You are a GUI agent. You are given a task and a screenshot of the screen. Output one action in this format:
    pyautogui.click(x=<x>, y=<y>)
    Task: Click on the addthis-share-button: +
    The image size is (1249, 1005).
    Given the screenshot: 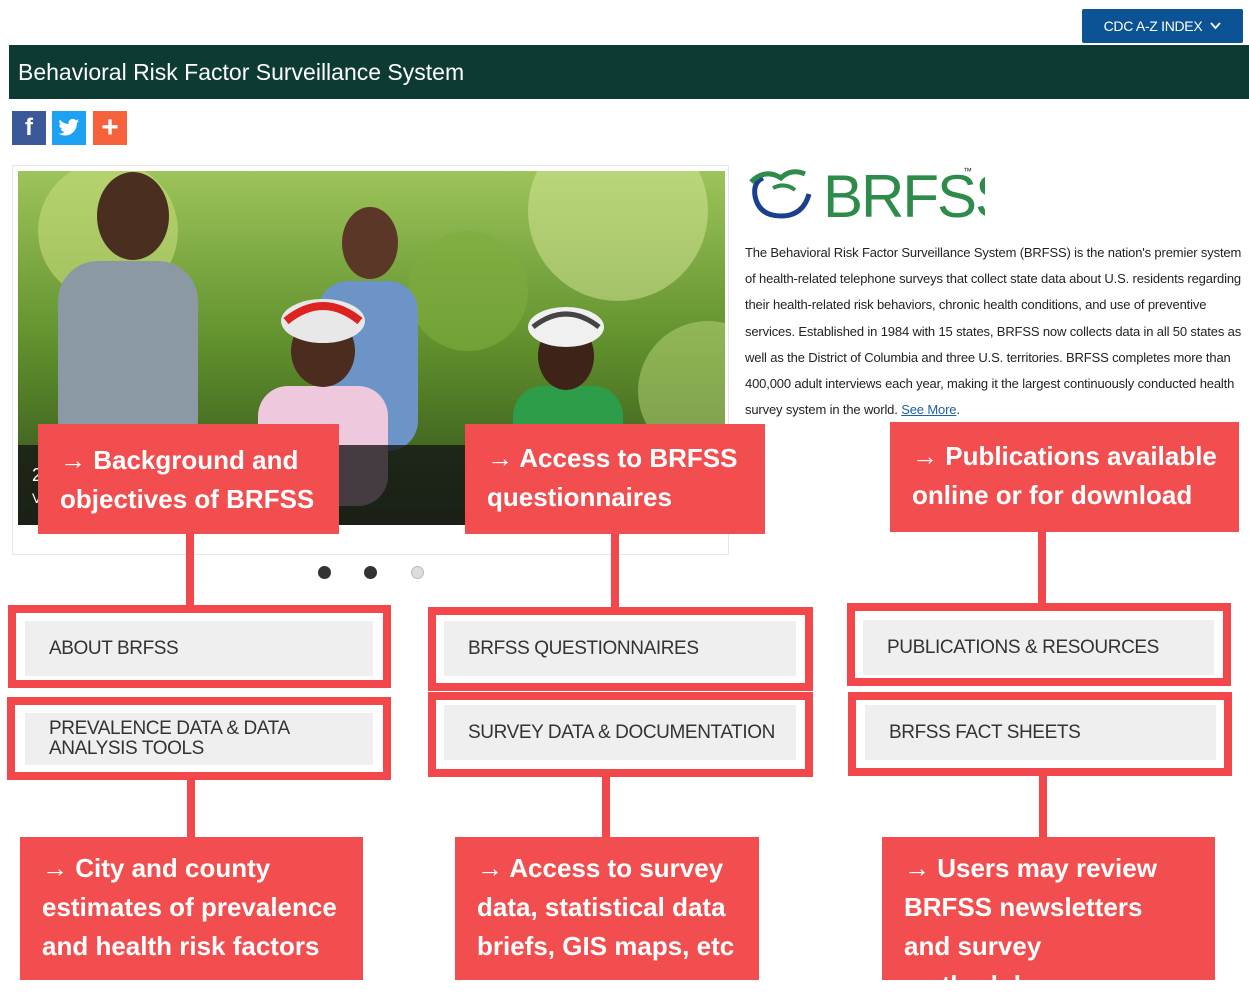 What is the action you would take?
    pyautogui.click(x=110, y=128)
    